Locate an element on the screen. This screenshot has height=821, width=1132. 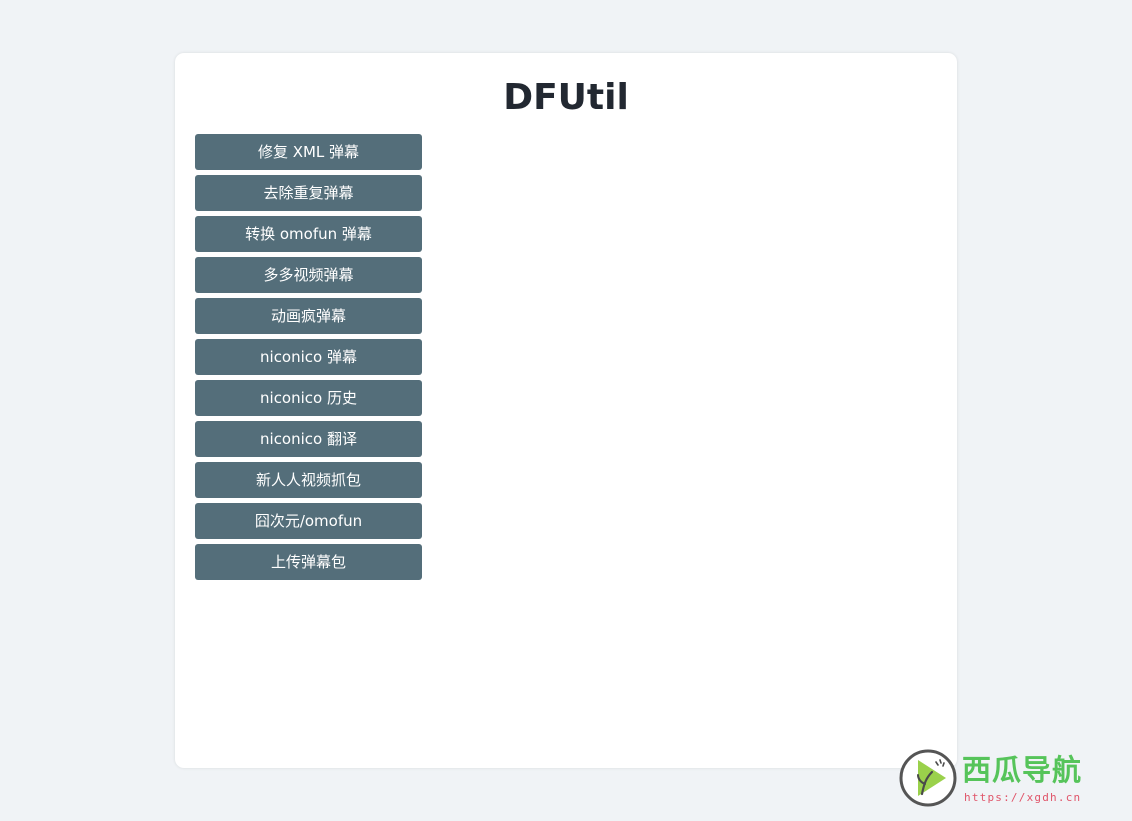
convert-omofun-button: 转换 omofun 弹幕 is located at coordinates (308, 234).